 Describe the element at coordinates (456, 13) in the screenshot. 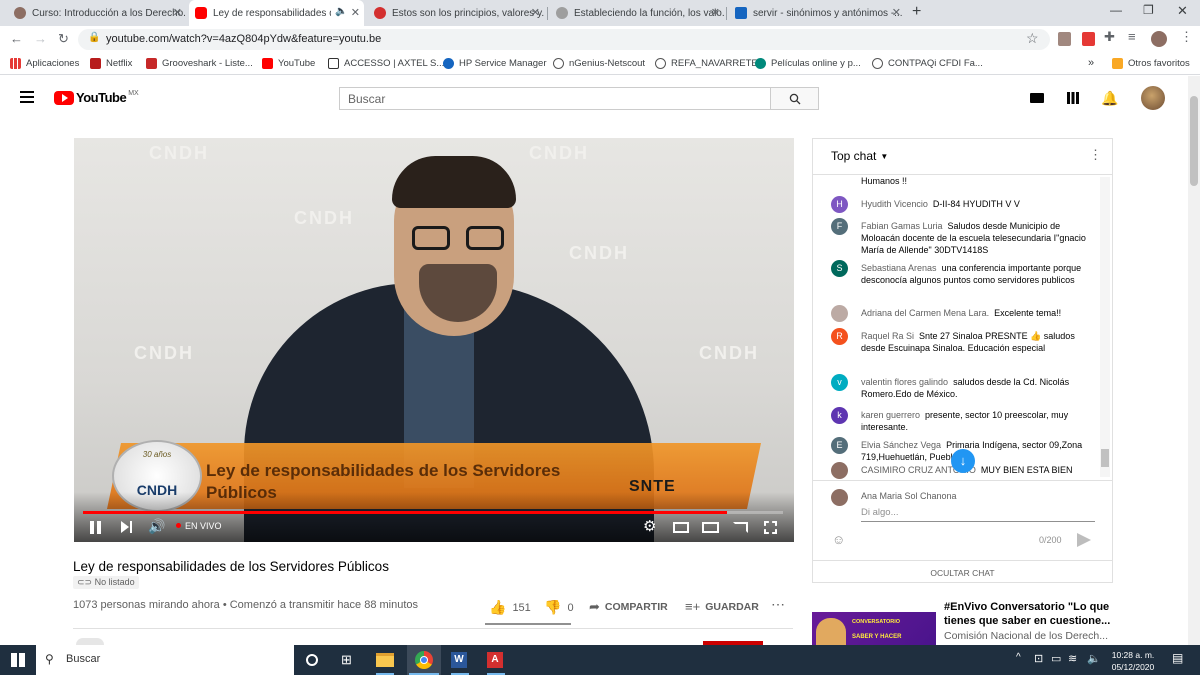

I see `browser-tab-3: Estos son los principios, valores y... ✕` at that location.